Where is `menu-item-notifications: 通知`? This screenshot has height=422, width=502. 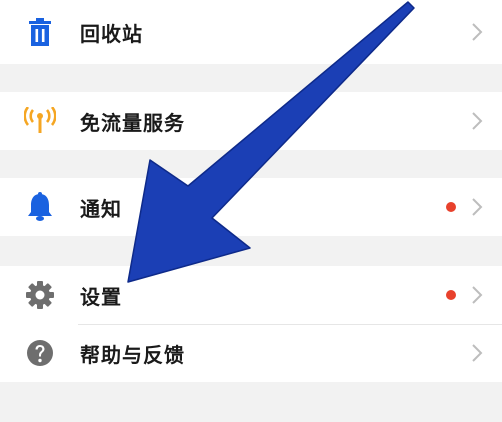 menu-item-notifications: 通知 is located at coordinates (251, 207).